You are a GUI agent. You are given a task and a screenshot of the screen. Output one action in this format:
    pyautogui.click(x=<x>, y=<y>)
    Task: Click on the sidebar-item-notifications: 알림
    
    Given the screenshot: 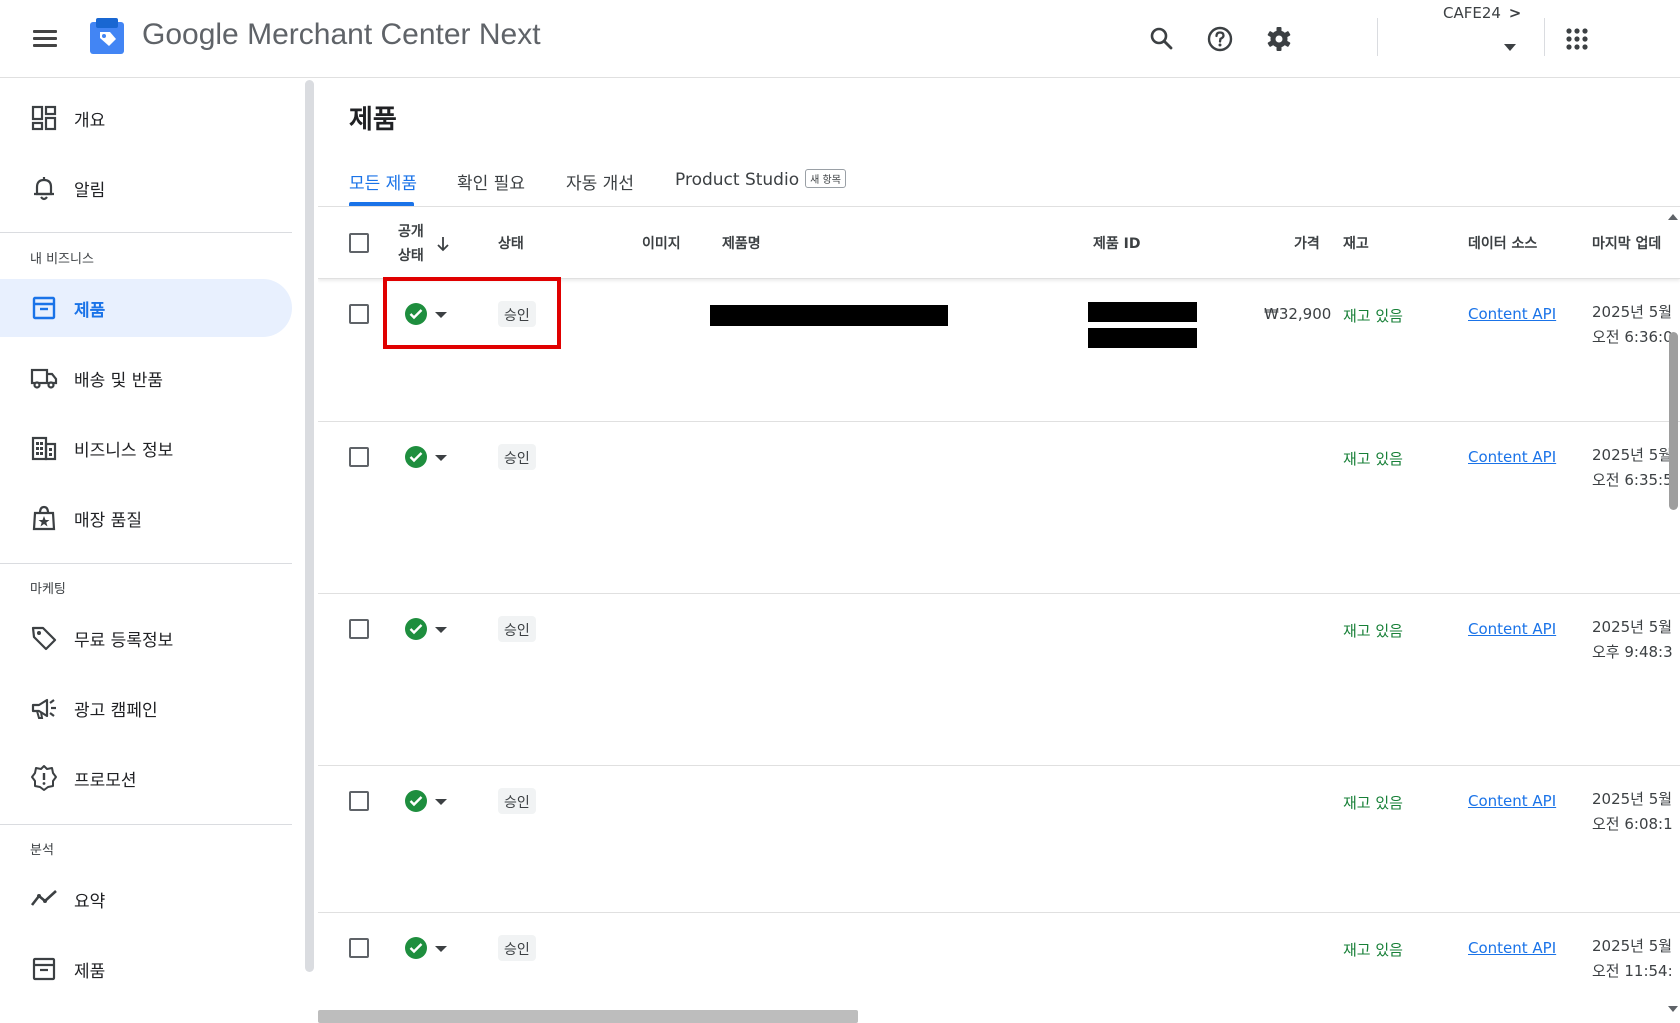 What is the action you would take?
    pyautogui.click(x=146, y=188)
    